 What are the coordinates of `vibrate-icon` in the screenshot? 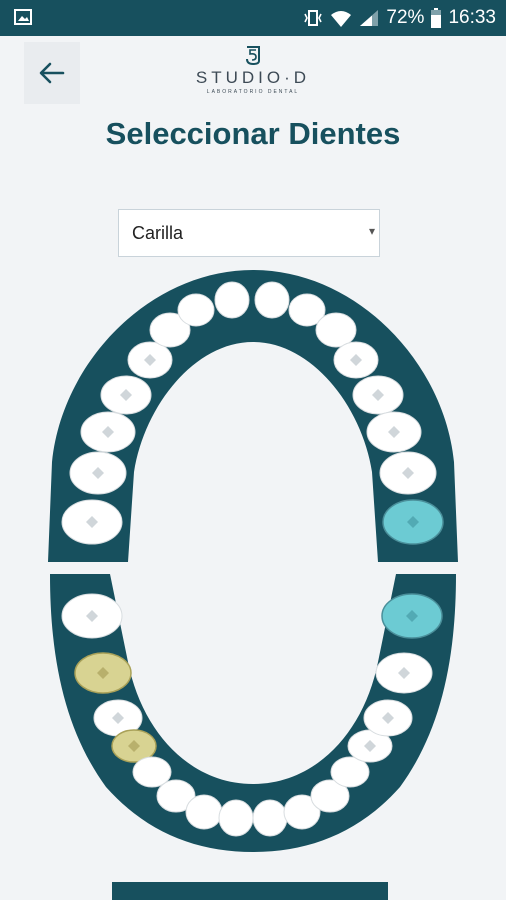 It's located at (313, 18).